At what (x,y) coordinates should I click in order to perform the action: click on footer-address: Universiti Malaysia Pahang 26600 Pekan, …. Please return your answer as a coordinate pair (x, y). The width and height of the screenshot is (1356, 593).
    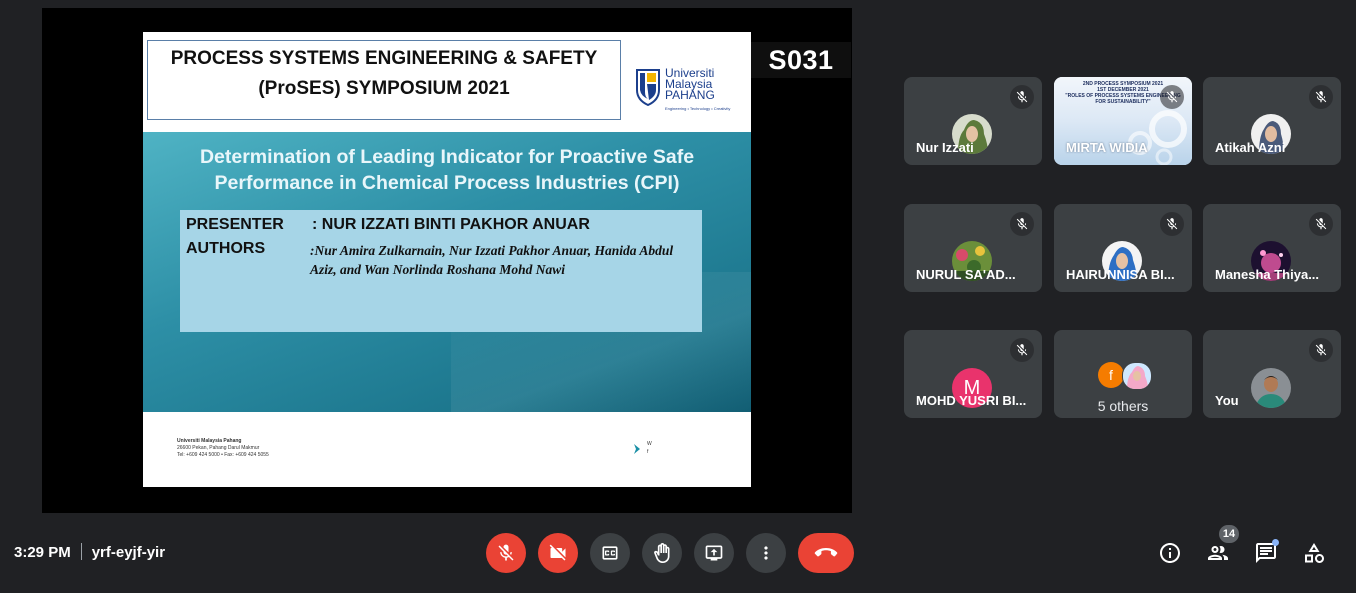
    Looking at the image, I should click on (223, 448).